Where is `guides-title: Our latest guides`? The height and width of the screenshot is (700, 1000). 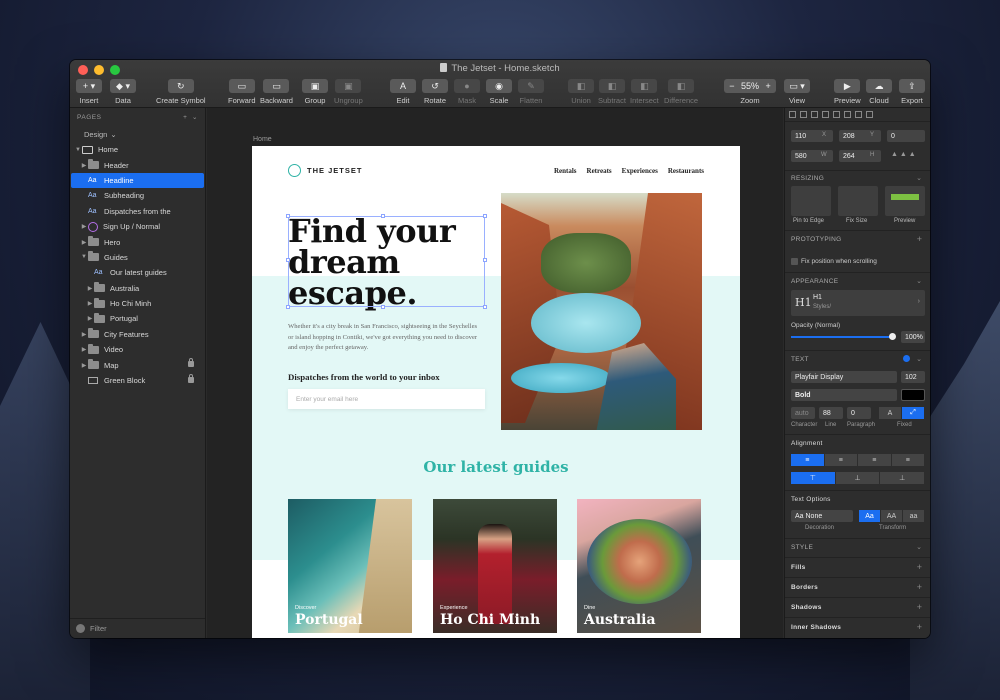 guides-title: Our latest guides is located at coordinates (496, 467).